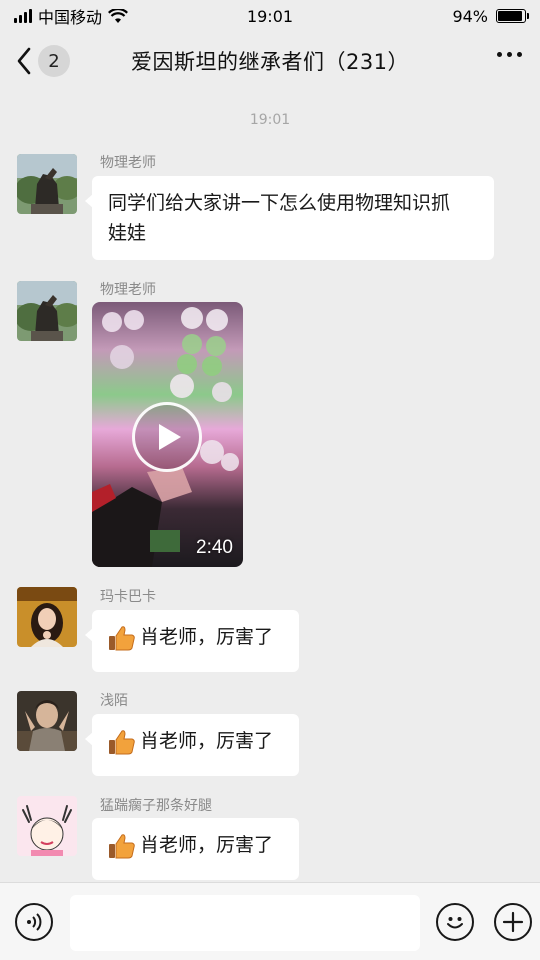 This screenshot has height=960, width=540. I want to click on chat-time-label: 19:01, so click(270, 120).